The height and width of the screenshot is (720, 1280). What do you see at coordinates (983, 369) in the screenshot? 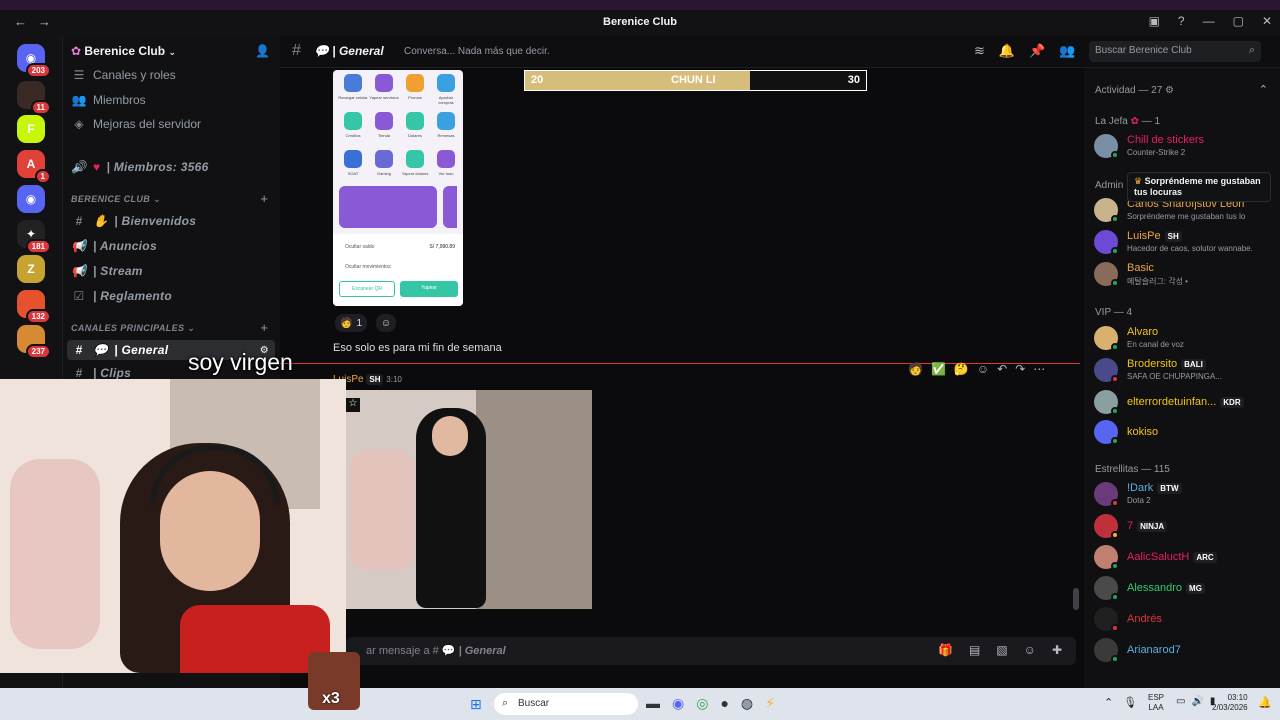
I see `add-reaction-icon: ☺` at bounding box center [983, 369].